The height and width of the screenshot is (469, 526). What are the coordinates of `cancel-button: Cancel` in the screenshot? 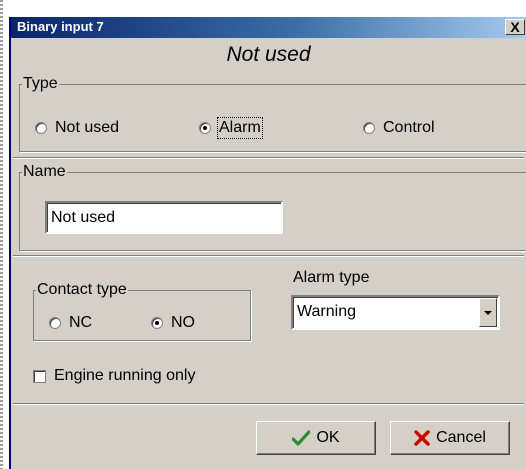 It's located at (450, 438).